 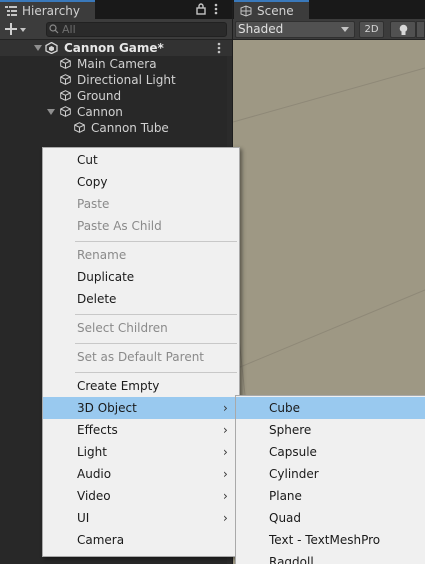 What do you see at coordinates (420, 29) in the screenshot?
I see `scene-more-button` at bounding box center [420, 29].